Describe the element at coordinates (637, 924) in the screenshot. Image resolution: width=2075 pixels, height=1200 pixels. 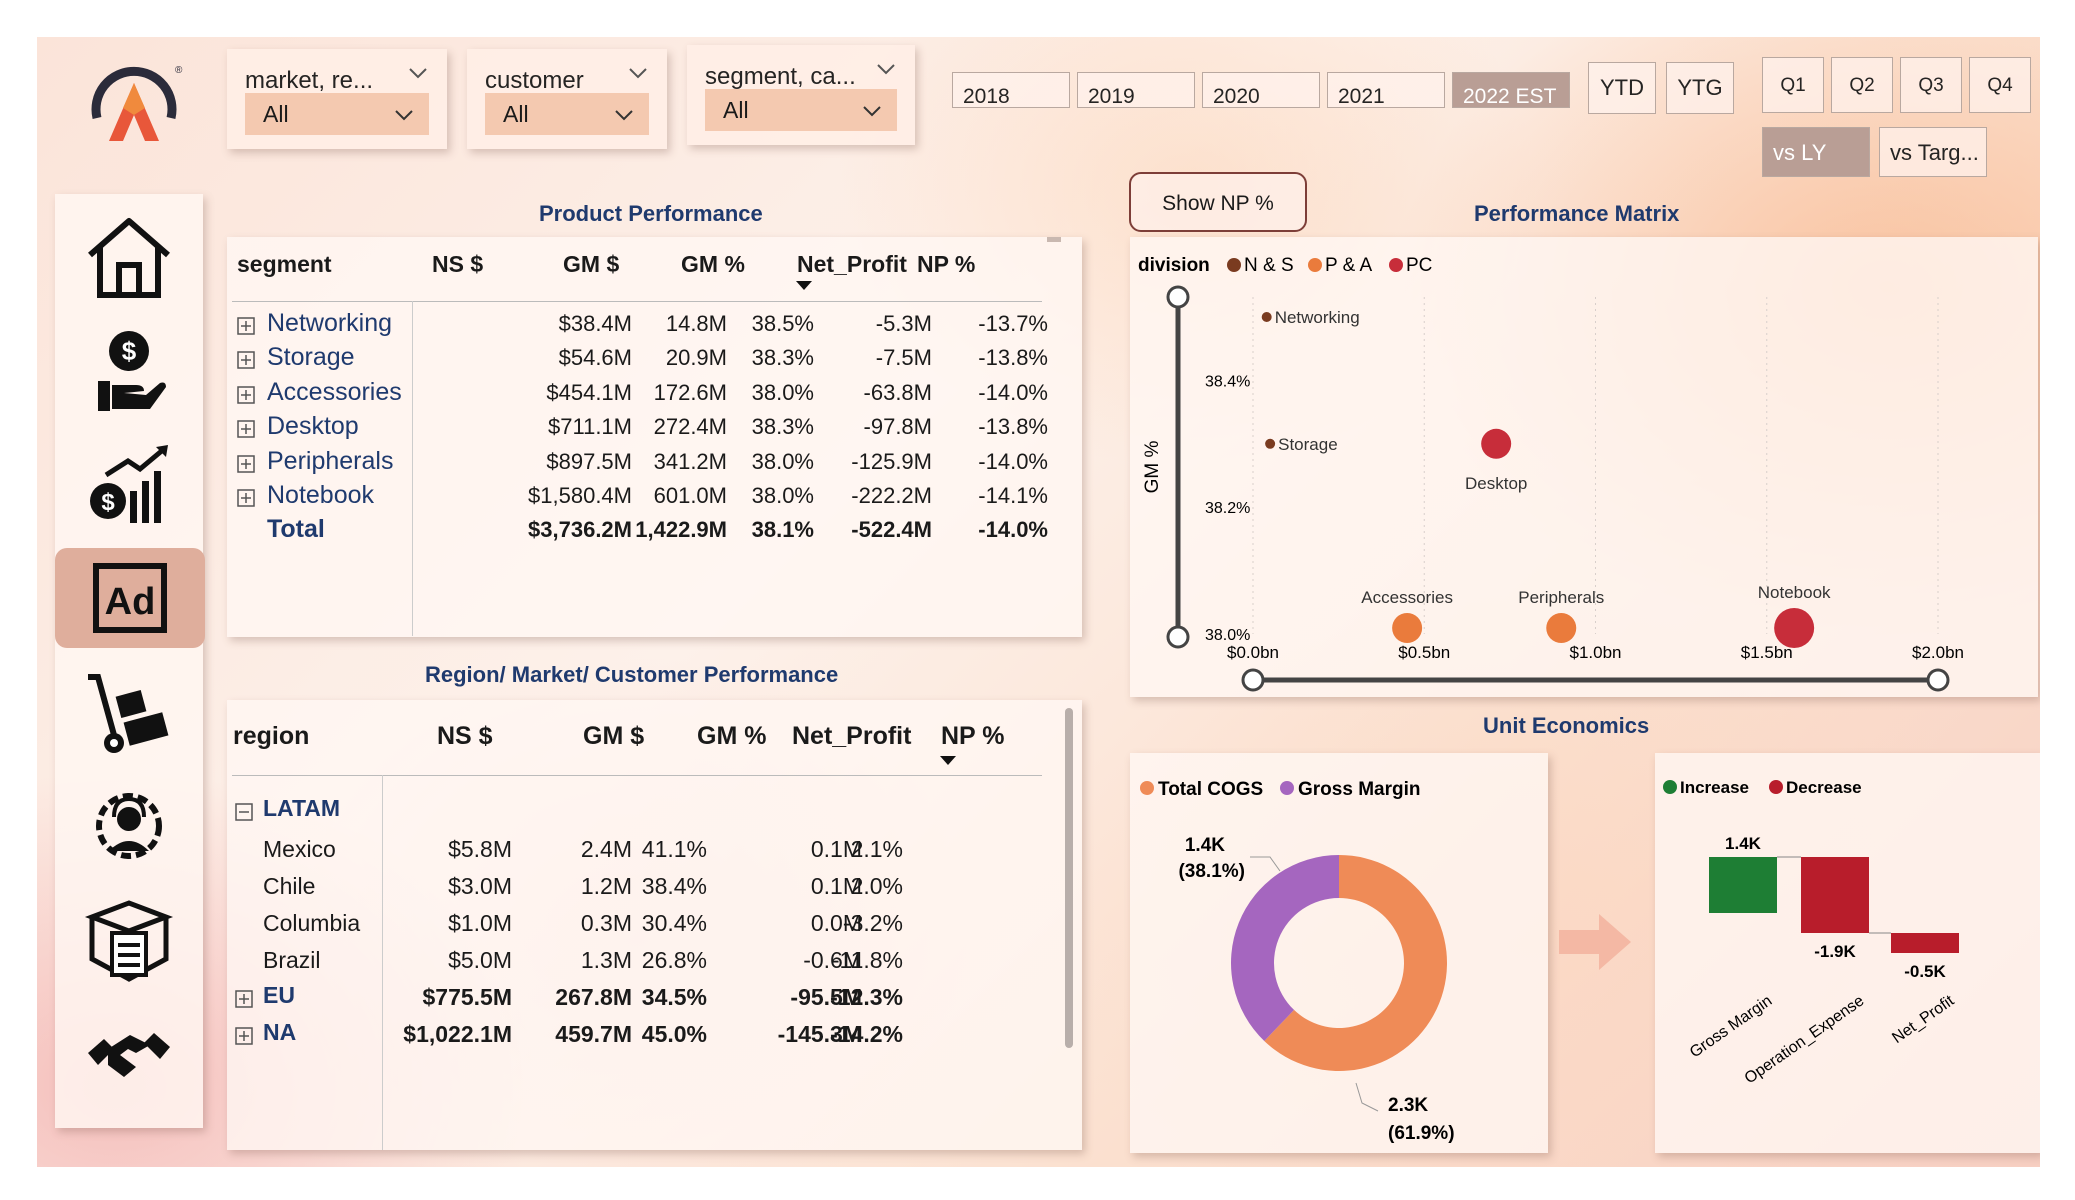
I see `table-row: Columbia $1.0M 0.3M 30.4% 0.0M -3.2%` at that location.